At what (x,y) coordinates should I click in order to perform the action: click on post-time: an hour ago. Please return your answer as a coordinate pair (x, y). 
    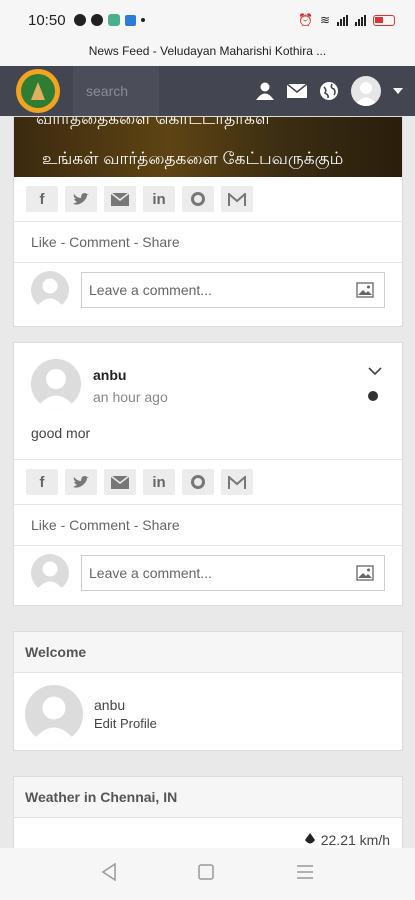
    Looking at the image, I should click on (130, 397).